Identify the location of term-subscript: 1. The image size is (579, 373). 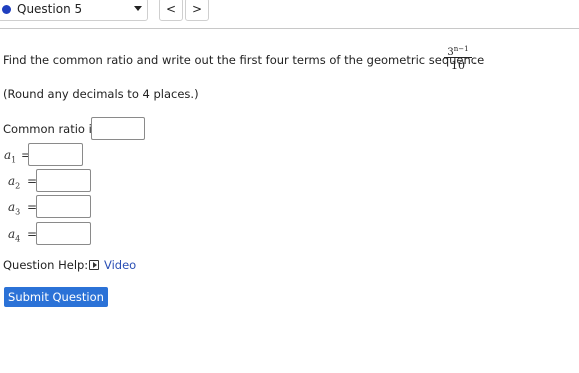
(14, 160).